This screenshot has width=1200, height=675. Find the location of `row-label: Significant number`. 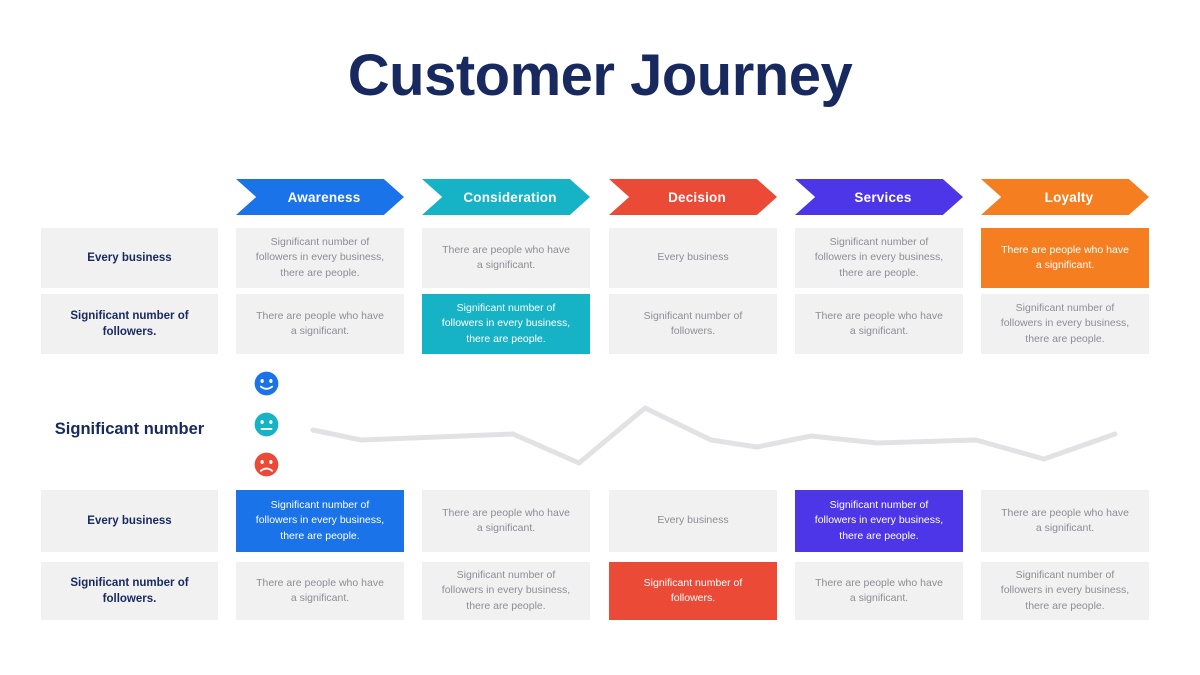

row-label: Significant number is located at coordinates (129, 429).